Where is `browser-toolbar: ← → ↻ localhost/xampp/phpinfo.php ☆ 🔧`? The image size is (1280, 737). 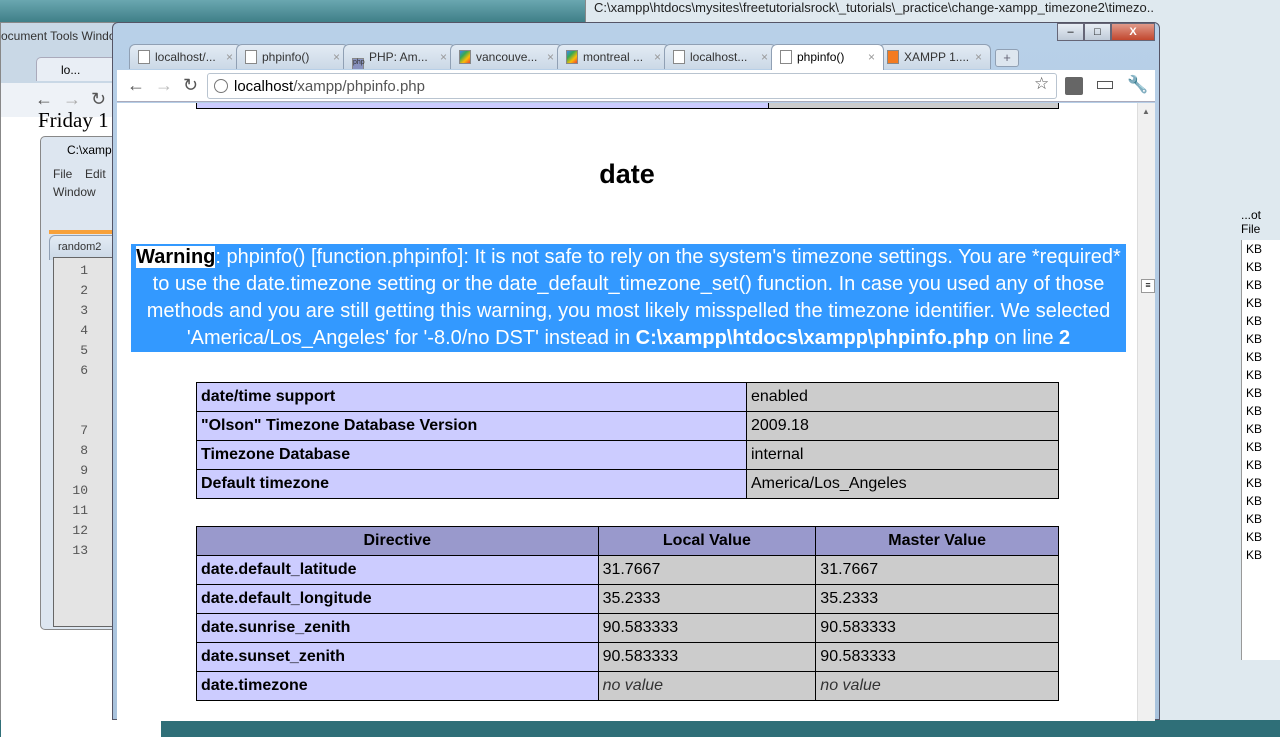
browser-toolbar: ← → ↻ localhost/xampp/phpinfo.php ☆ 🔧 is located at coordinates (636, 86).